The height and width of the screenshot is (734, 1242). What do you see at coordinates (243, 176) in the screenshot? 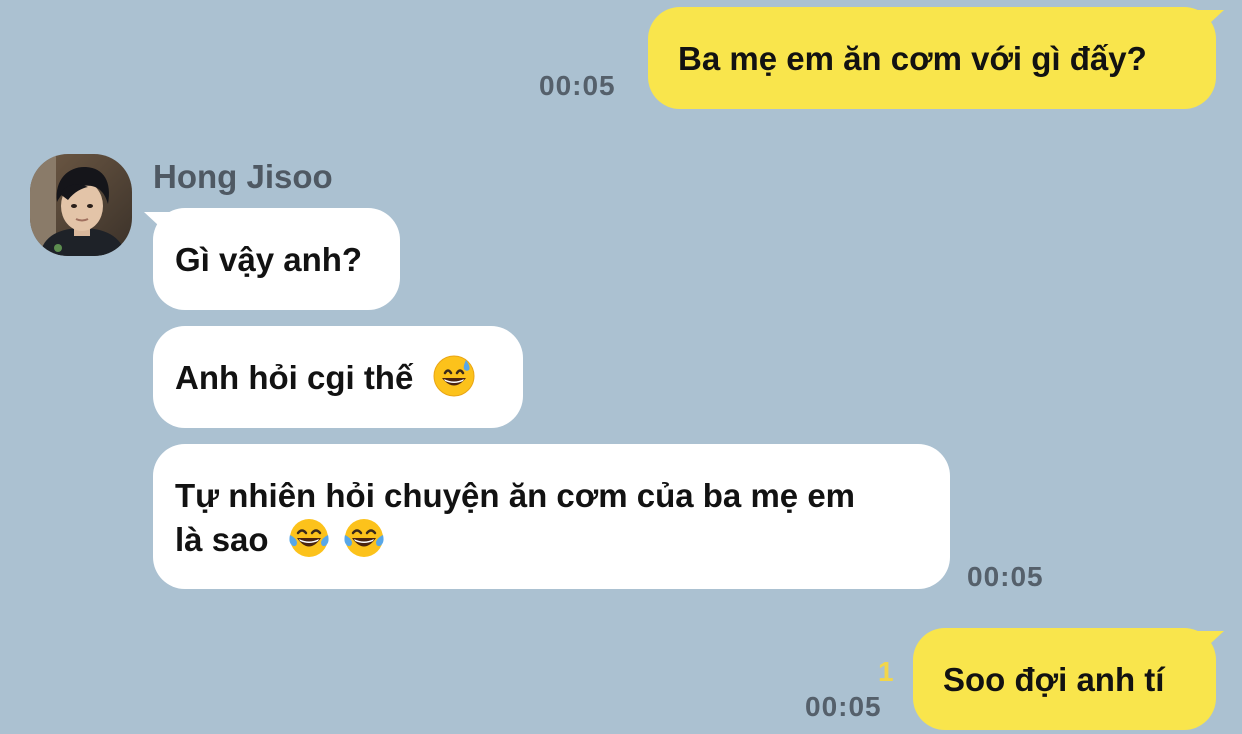
I see `sender-name: Hong Jisoo` at bounding box center [243, 176].